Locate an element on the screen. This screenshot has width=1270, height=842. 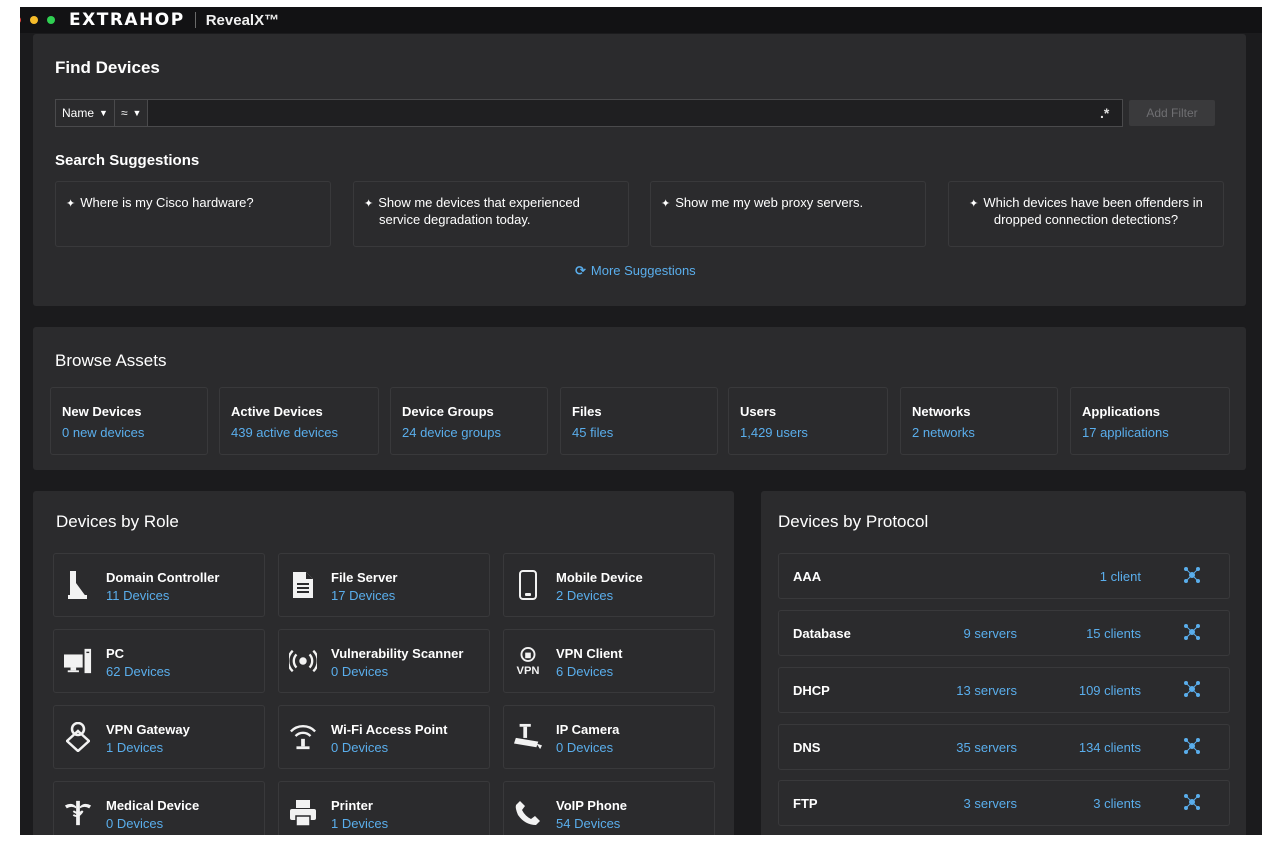
asset-link: 439 active devices is located at coordinates (299, 432).